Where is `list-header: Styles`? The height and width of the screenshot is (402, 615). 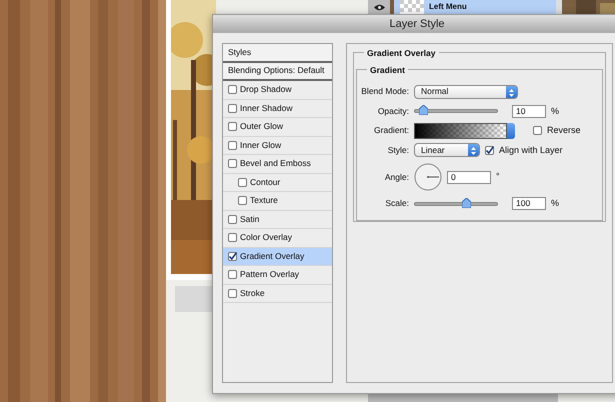
list-header: Styles is located at coordinates (277, 53).